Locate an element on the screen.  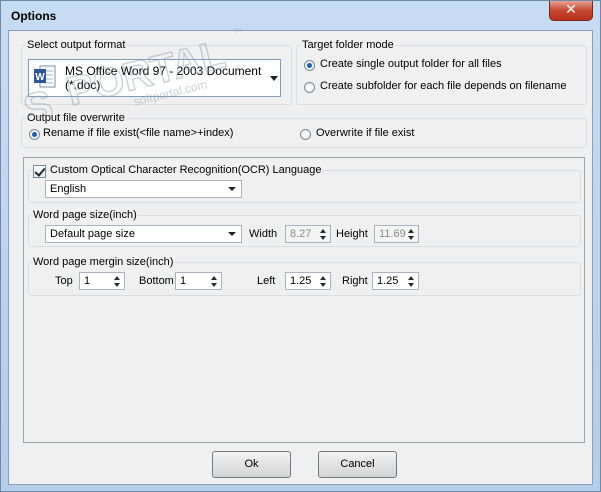
ocr-language-value: English is located at coordinates (68, 189).